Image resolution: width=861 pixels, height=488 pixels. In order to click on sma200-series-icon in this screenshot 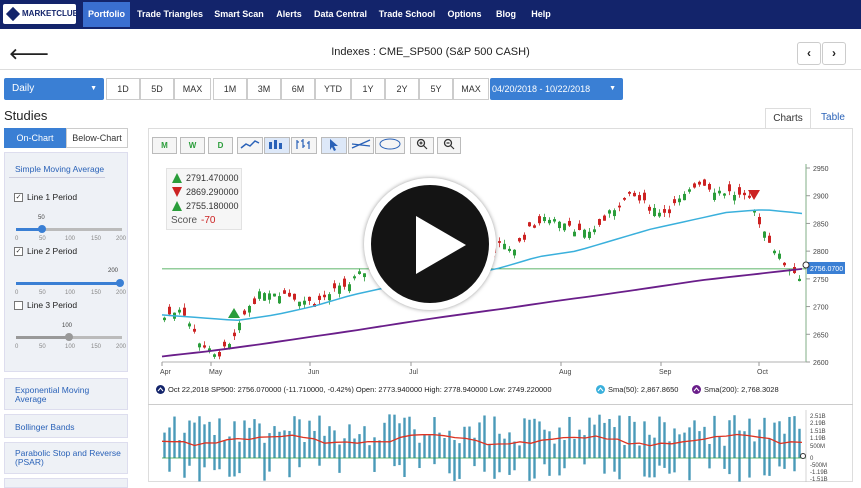, I will do `click(696, 389)`.